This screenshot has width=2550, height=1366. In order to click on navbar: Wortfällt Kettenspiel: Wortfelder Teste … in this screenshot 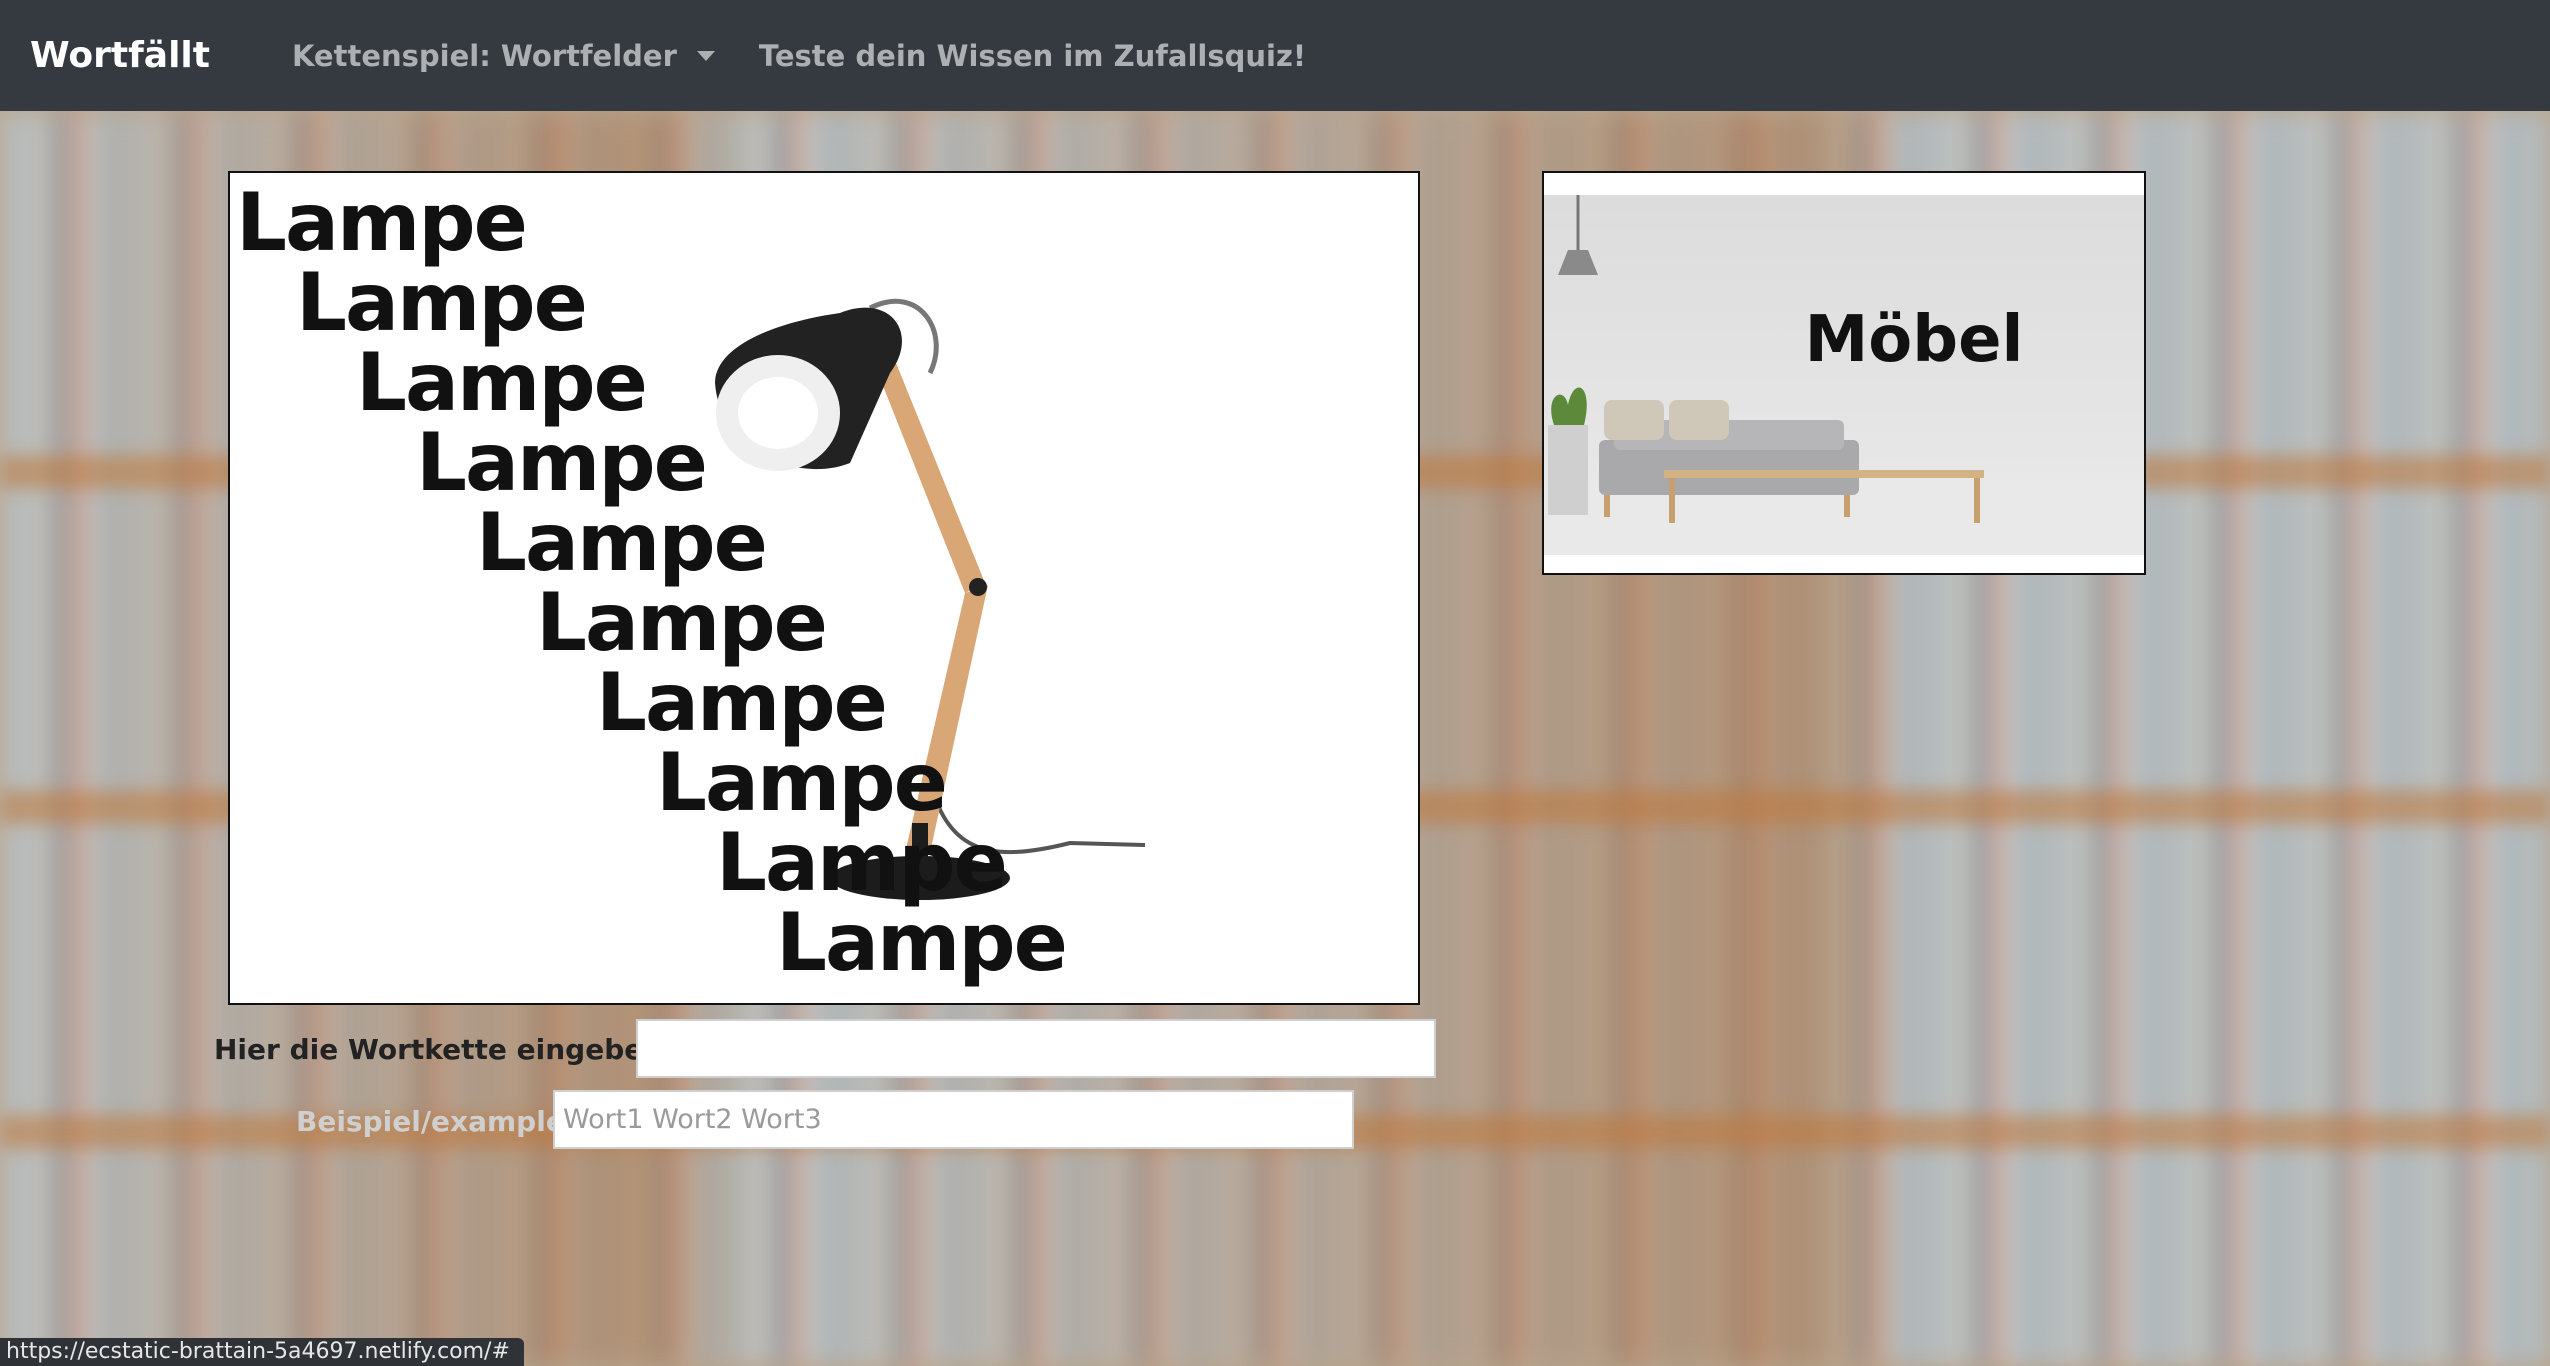, I will do `click(1275, 55)`.